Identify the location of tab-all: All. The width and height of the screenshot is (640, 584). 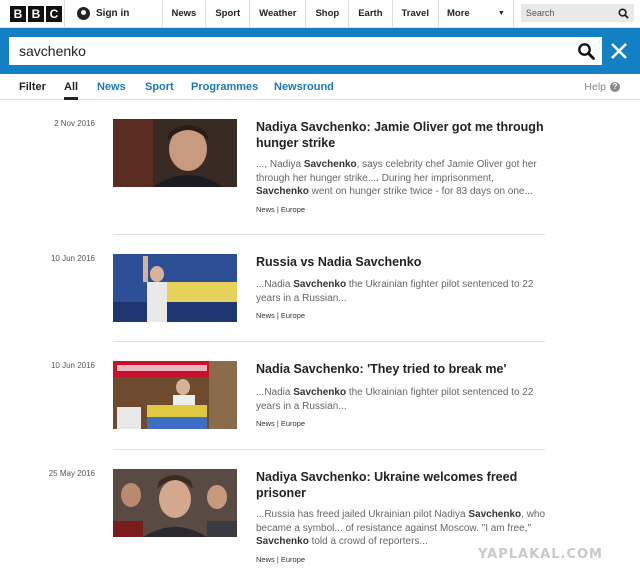
(71, 90).